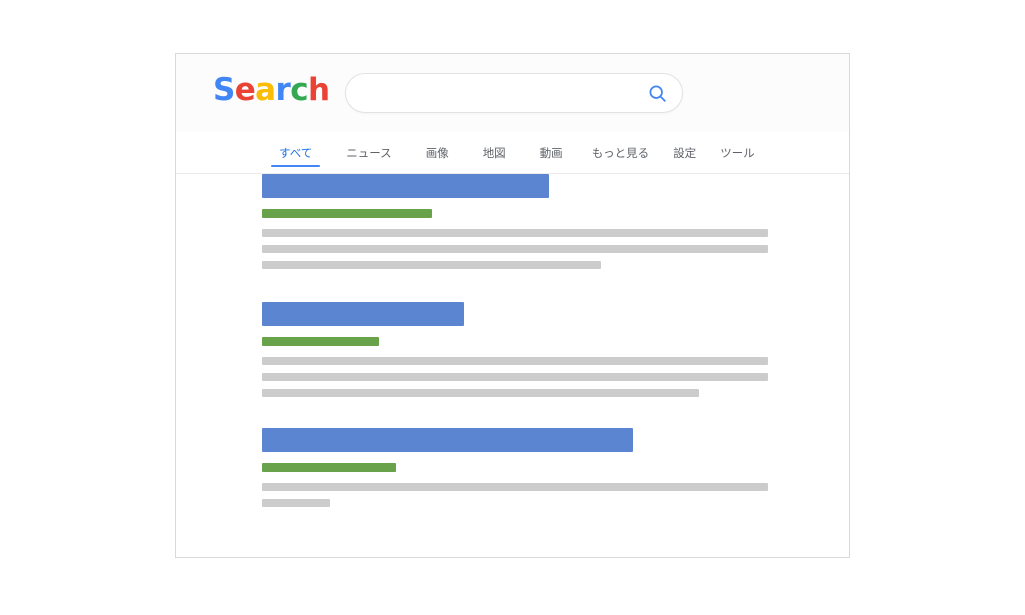 The image size is (1025, 615). What do you see at coordinates (283, 90) in the screenshot?
I see `brand-letter-3: r` at bounding box center [283, 90].